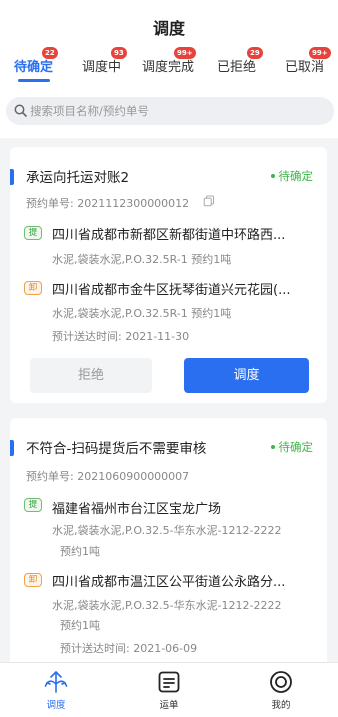 This screenshot has width=338, height=717. What do you see at coordinates (175, 111) in the screenshot?
I see `search-input` at bounding box center [175, 111].